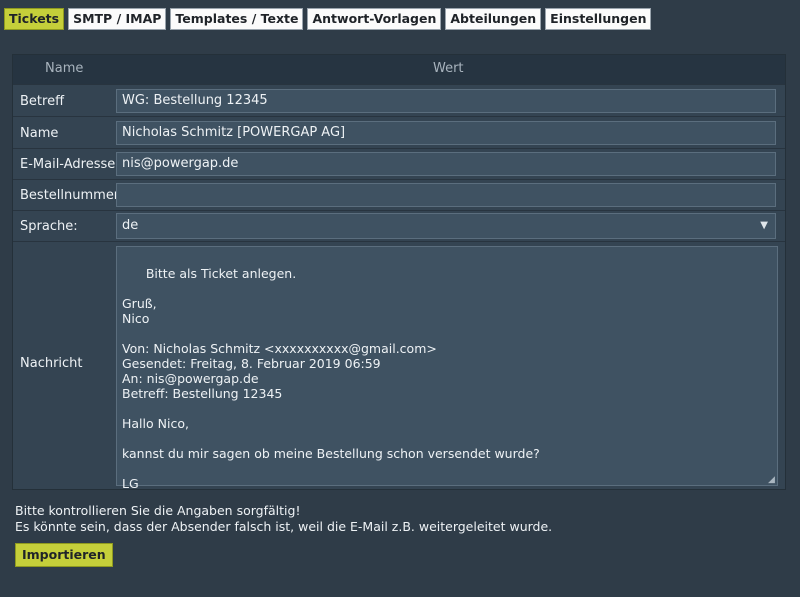 The height and width of the screenshot is (597, 800). What do you see at coordinates (448, 68) in the screenshot?
I see `column-header-value: Wert` at bounding box center [448, 68].